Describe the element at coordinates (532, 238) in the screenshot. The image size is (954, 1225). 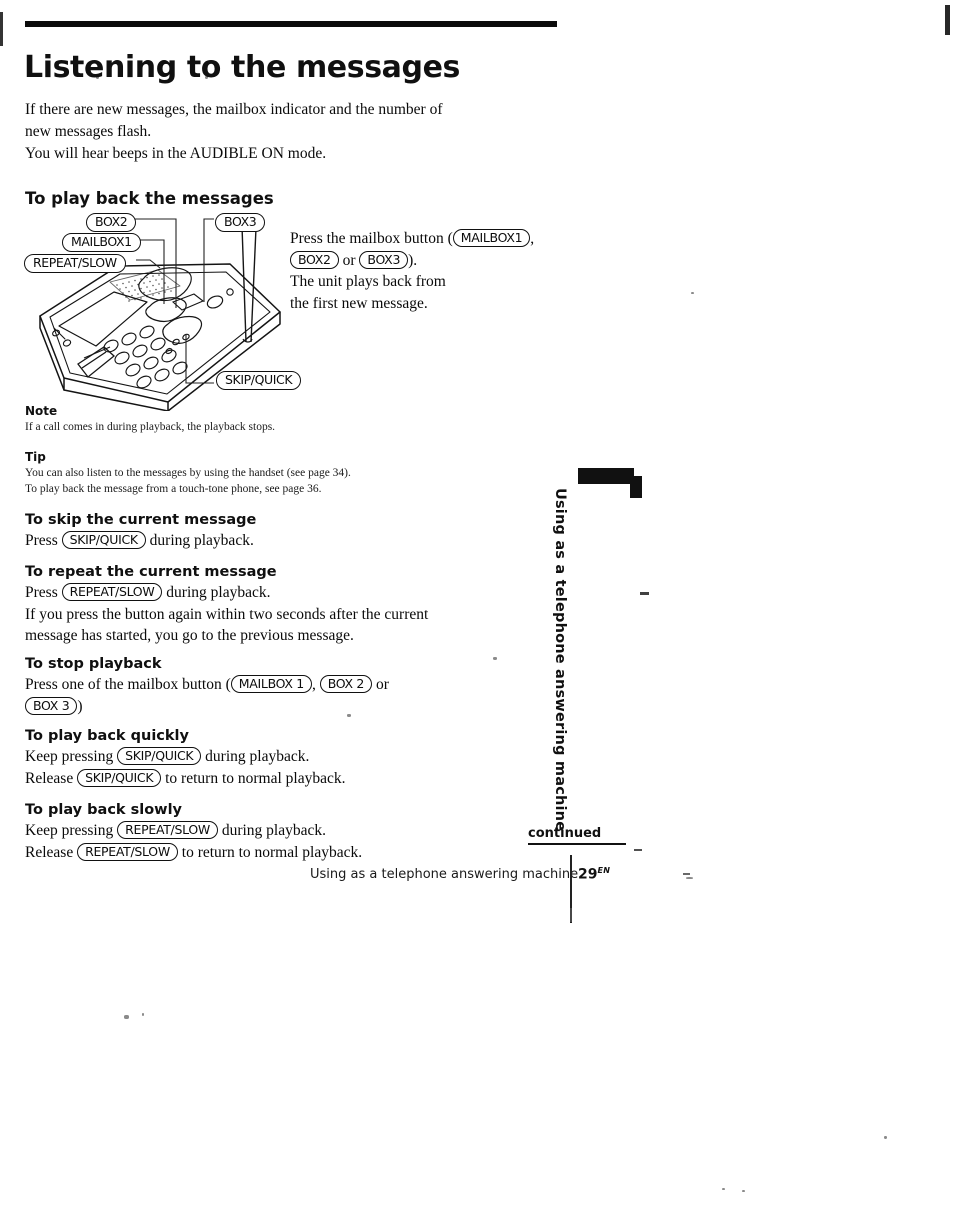
I see `instruction-line-1-post: ,` at that location.